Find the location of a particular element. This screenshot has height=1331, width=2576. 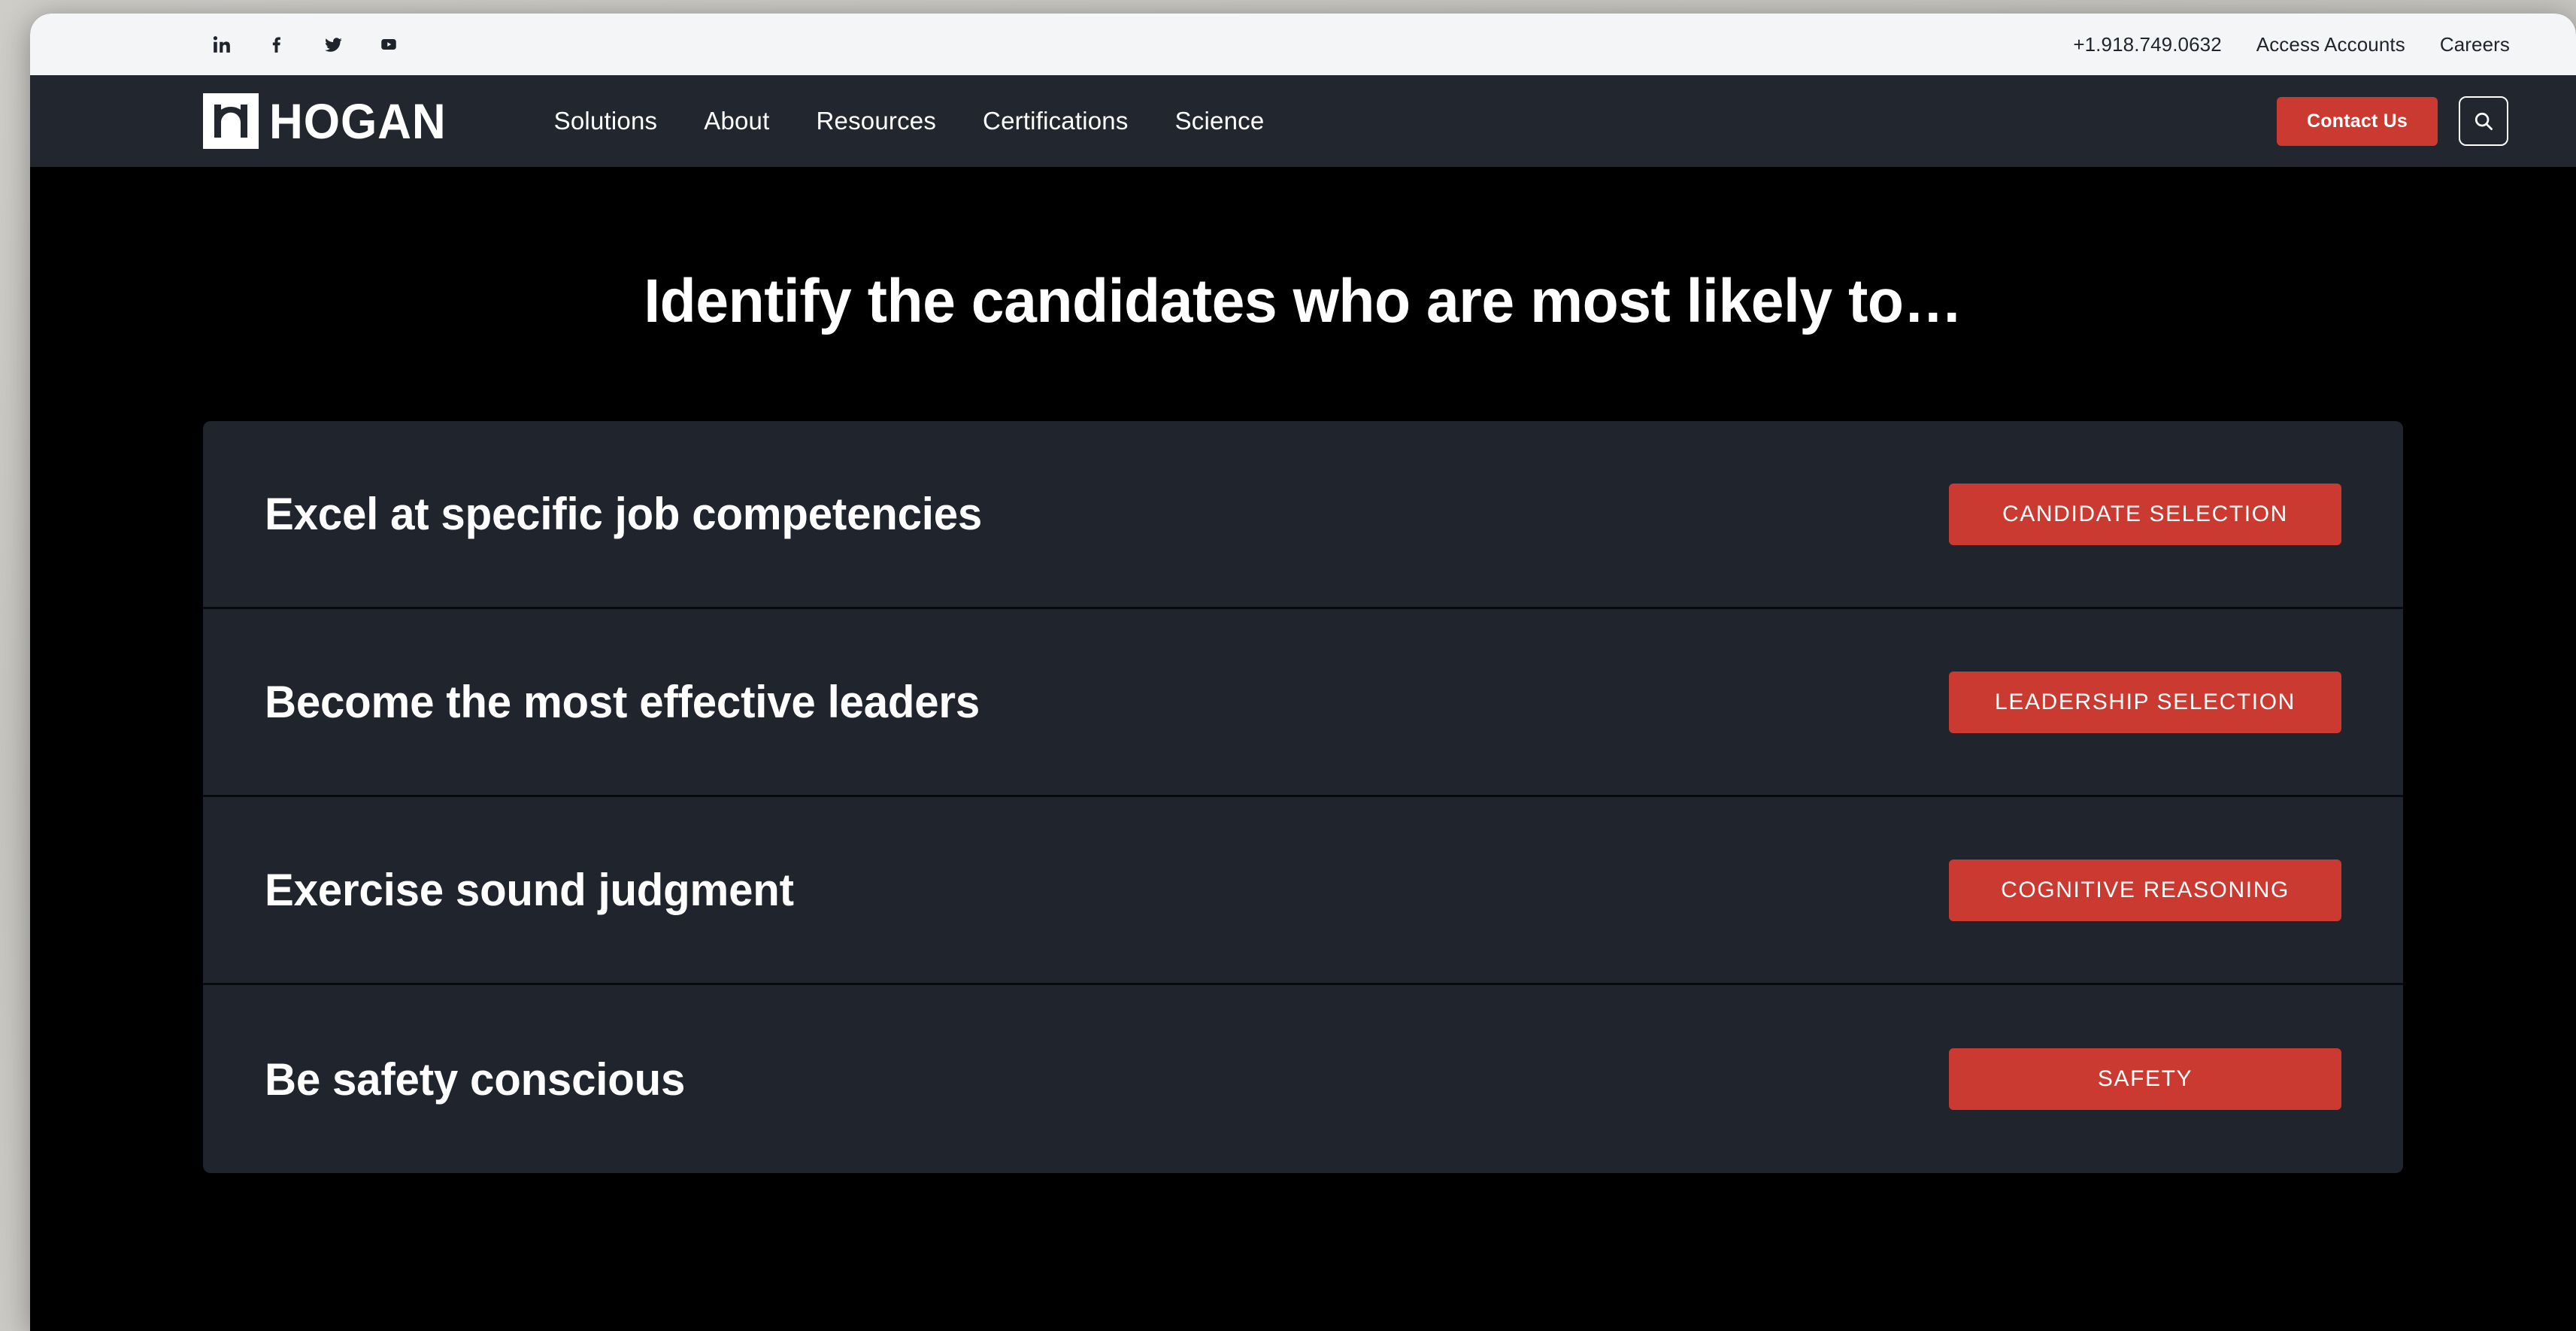

nav-item-about: About is located at coordinates (736, 121).